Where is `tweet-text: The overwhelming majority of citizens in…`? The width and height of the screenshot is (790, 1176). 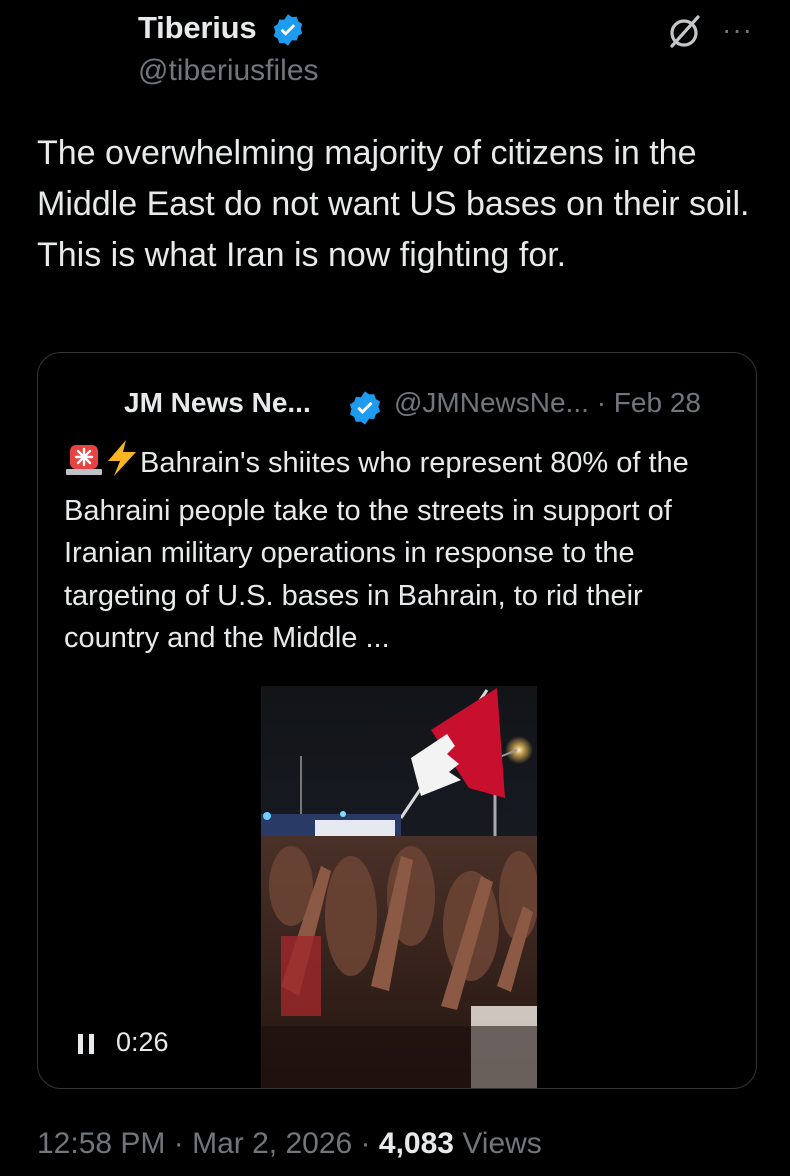 tweet-text: The overwhelming majority of citizens in… is located at coordinates (393, 204).